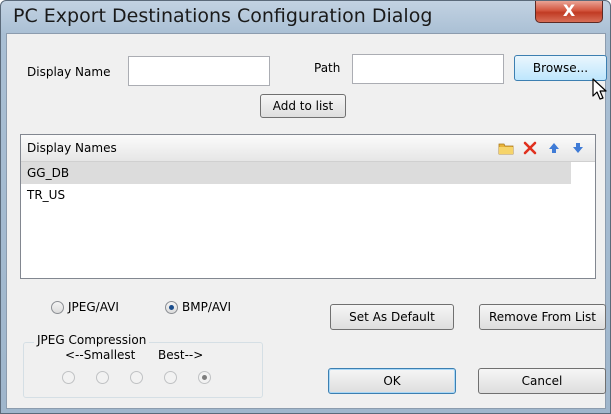  I want to click on best-label: Best-->, so click(181, 355).